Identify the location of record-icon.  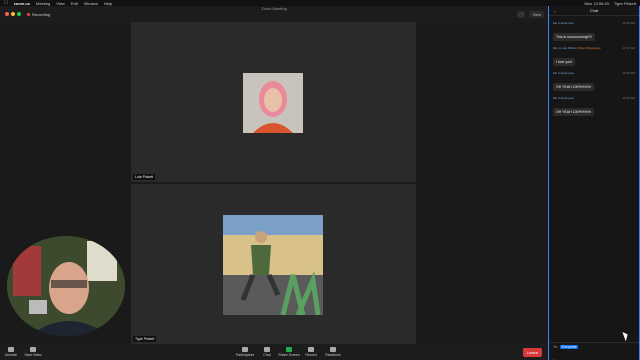
(311, 349).